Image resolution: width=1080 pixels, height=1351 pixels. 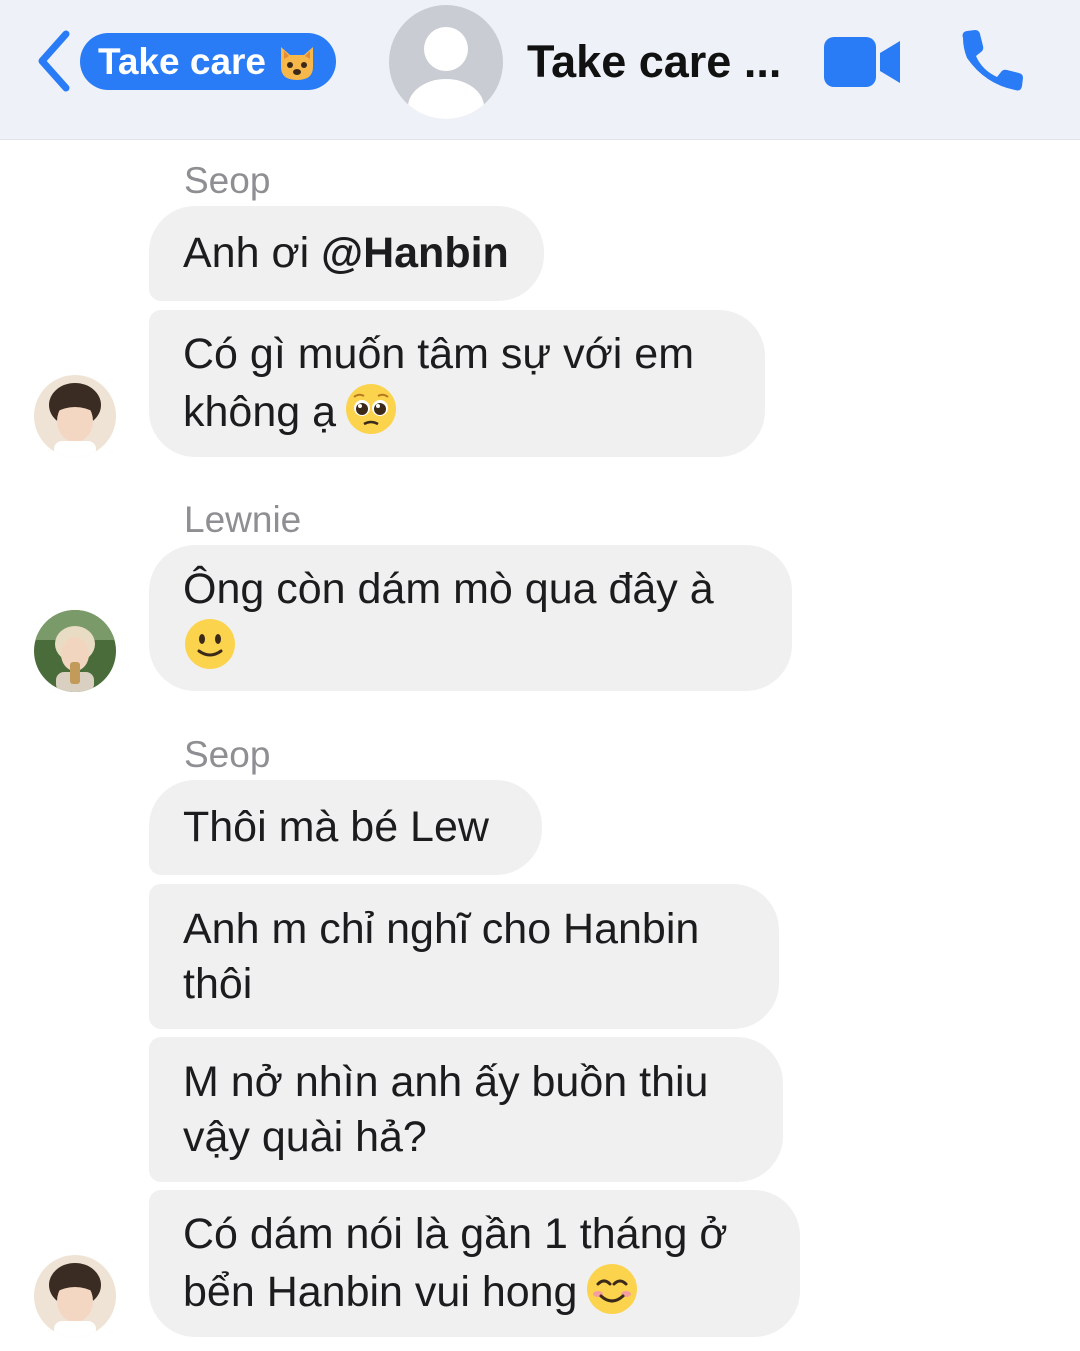 What do you see at coordinates (457, 411) in the screenshot?
I see `message-text-line: không ạ` at bounding box center [457, 411].